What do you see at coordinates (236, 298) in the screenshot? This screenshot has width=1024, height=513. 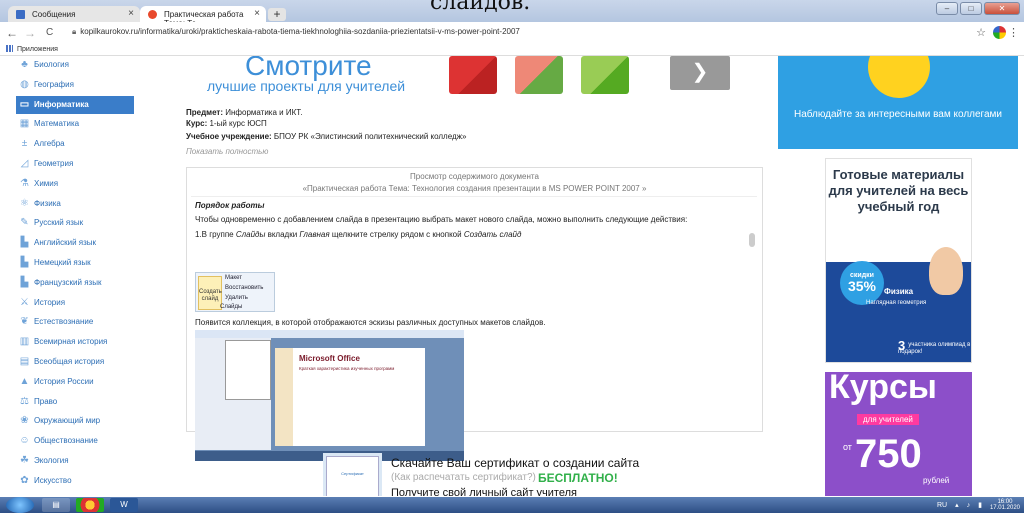 I see `ribbon-delete: Удалить` at bounding box center [236, 298].